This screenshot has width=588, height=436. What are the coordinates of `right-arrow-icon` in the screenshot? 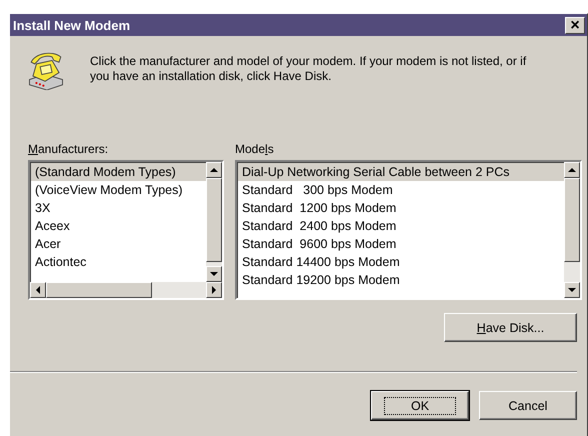 It's located at (214, 290).